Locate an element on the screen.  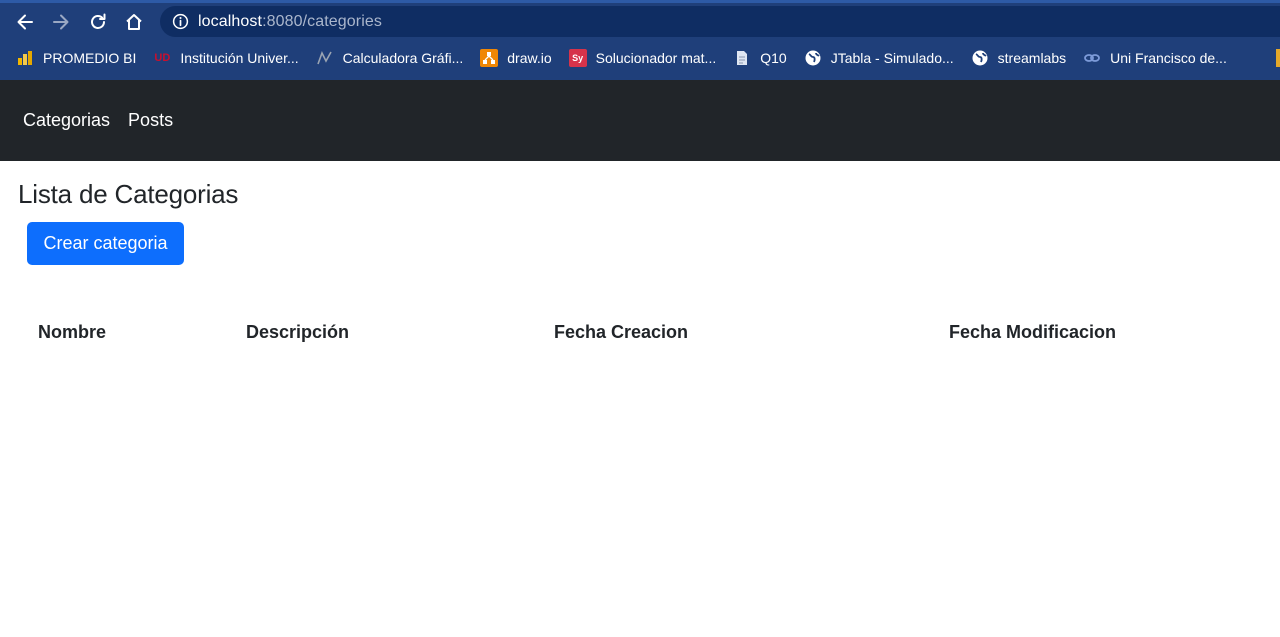
url-host: localhost is located at coordinates (230, 21).